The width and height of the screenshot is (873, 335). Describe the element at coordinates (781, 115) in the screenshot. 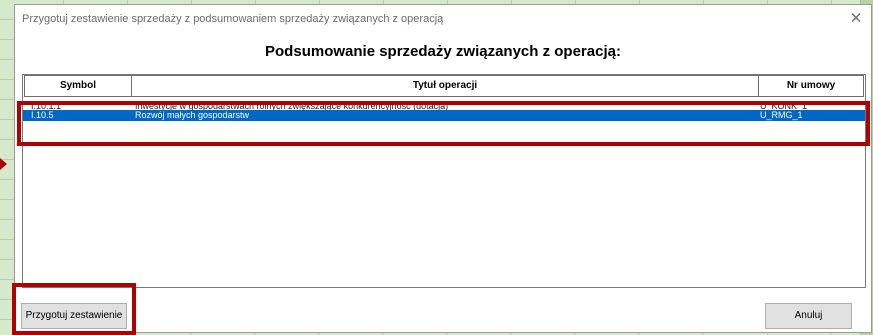

I see `cell-contract: U_RMG_1` at that location.